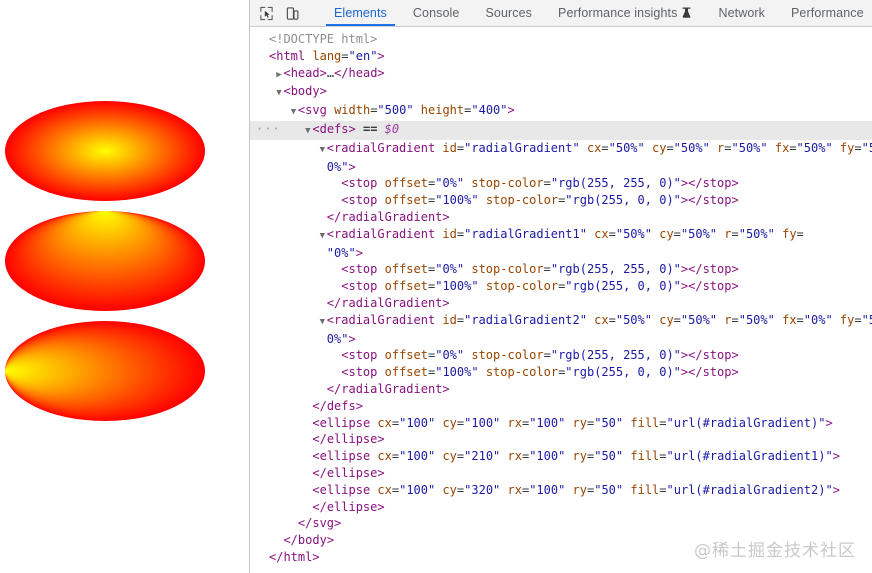 Image resolution: width=872 pixels, height=573 pixels. I want to click on tab-network: Network, so click(741, 13).